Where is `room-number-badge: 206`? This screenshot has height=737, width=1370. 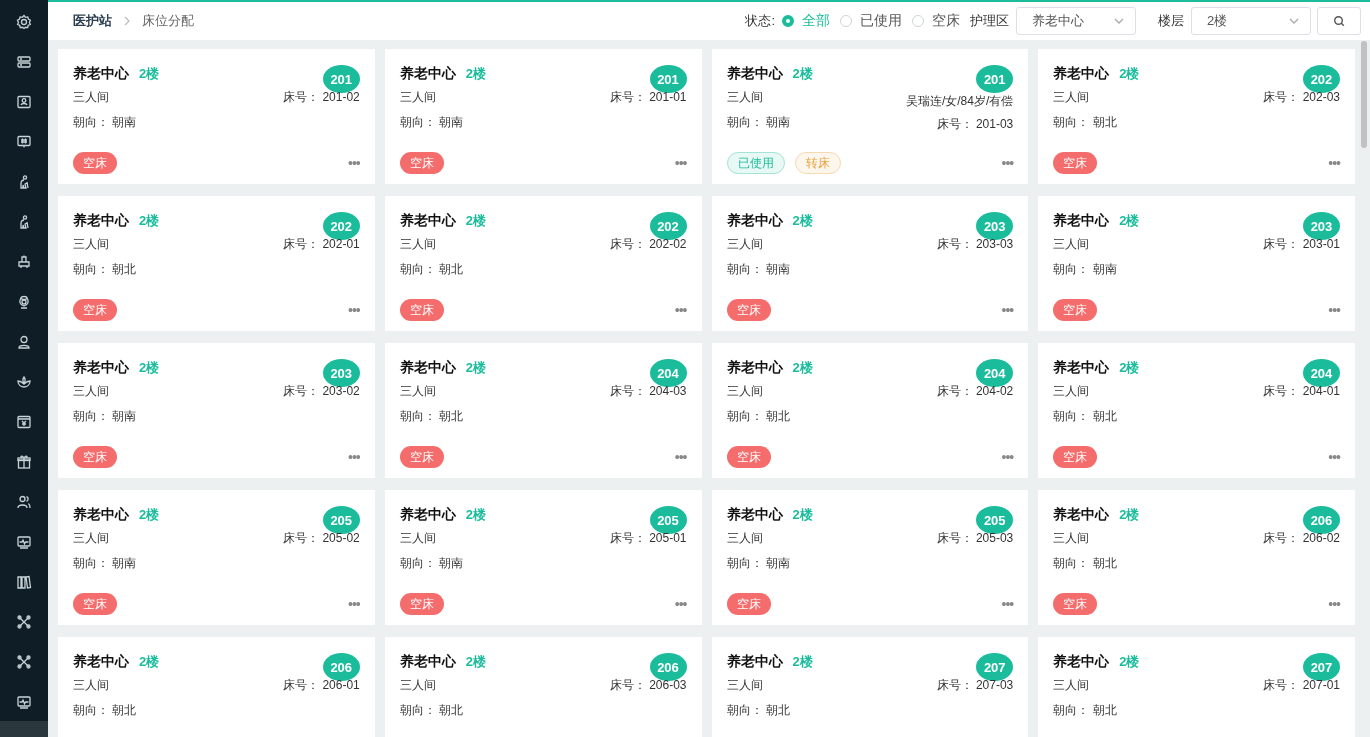 room-number-badge: 206 is located at coordinates (341, 667).